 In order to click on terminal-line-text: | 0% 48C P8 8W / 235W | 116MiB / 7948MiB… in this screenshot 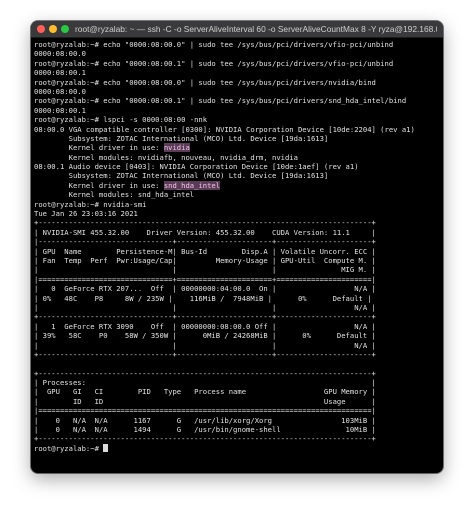, I will do `click(203, 298)`.